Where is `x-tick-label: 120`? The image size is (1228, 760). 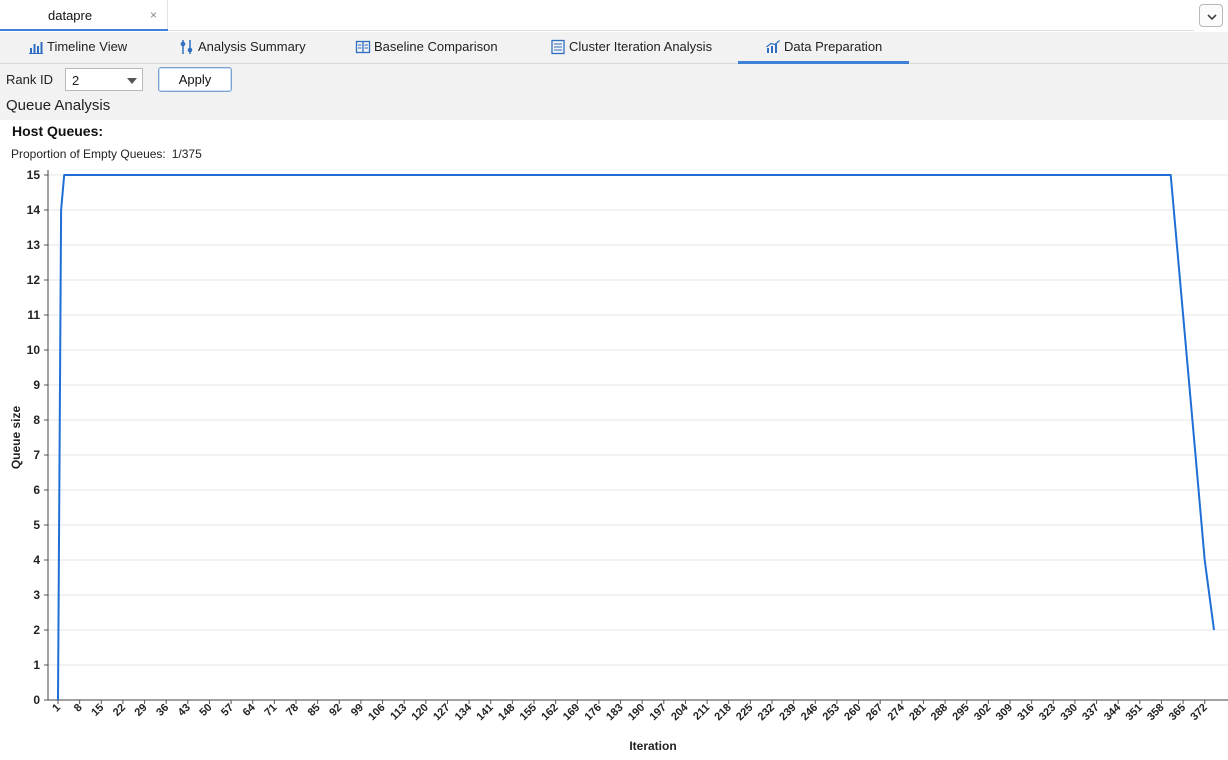
x-tick-label: 120 is located at coordinates (419, 712).